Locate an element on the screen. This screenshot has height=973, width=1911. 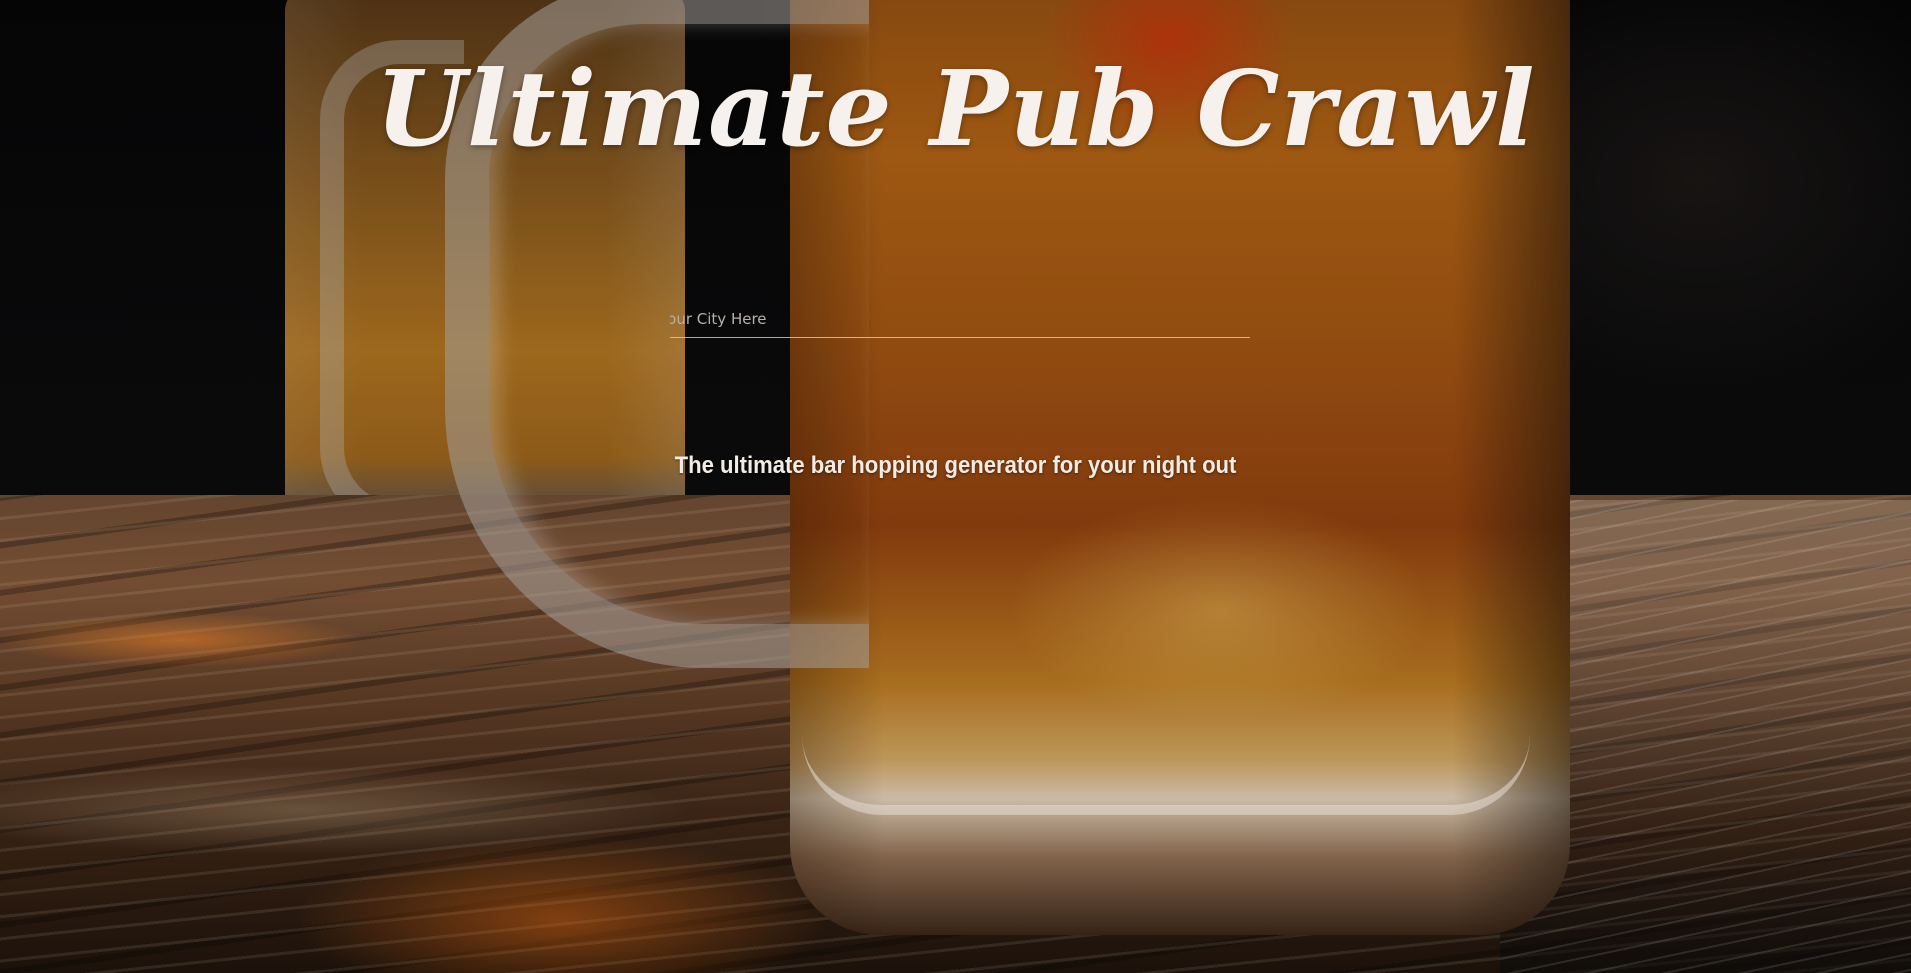
city-input is located at coordinates (960, 319).